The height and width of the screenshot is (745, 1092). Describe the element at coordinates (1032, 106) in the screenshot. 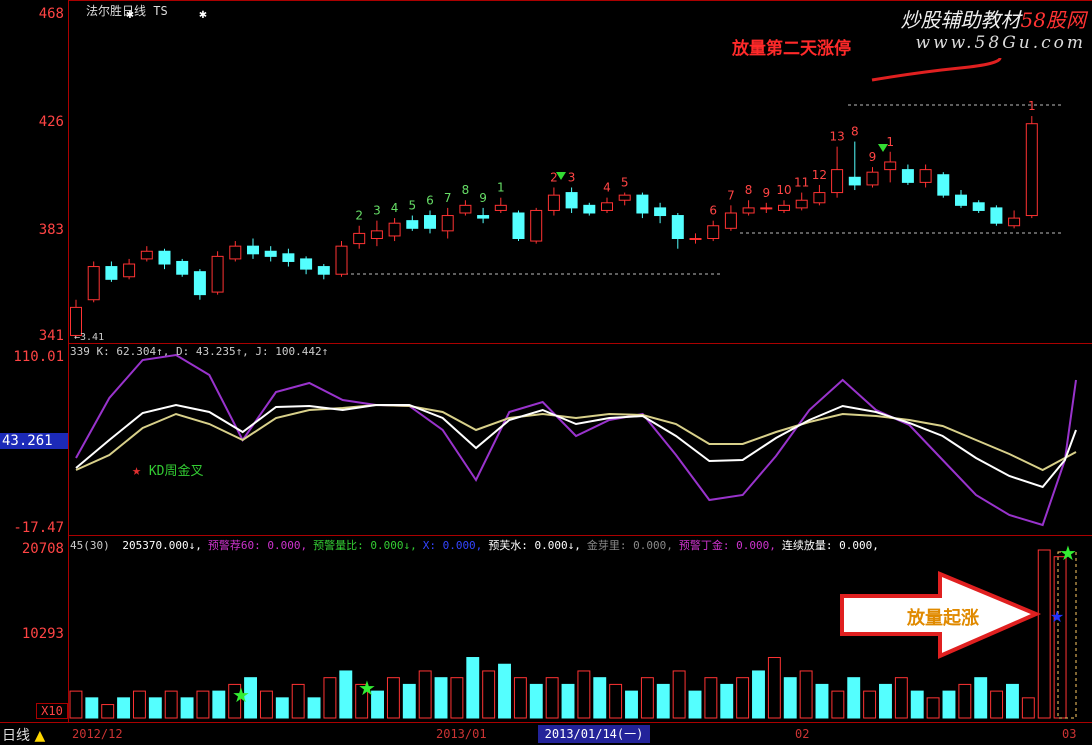

I see `td-sequence-number: 1` at that location.